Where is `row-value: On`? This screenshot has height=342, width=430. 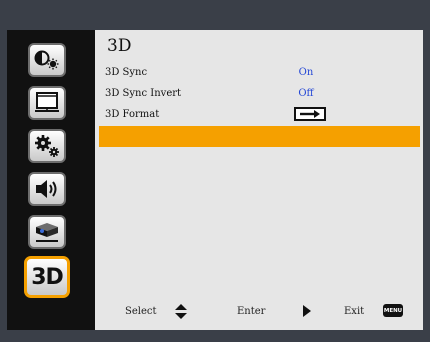
row-value: On is located at coordinates (306, 72).